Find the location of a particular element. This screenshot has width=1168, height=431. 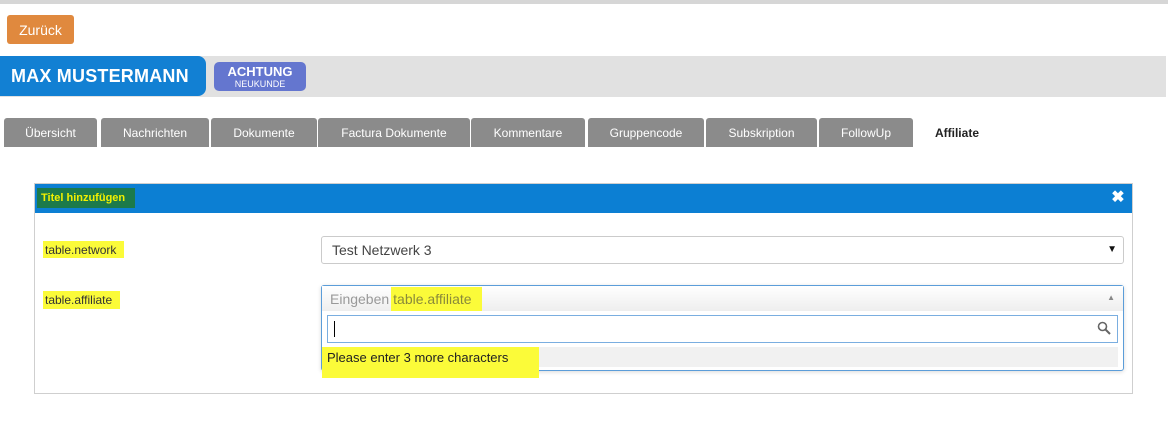

panel-title: Titel hinzufügen is located at coordinates (86, 198).